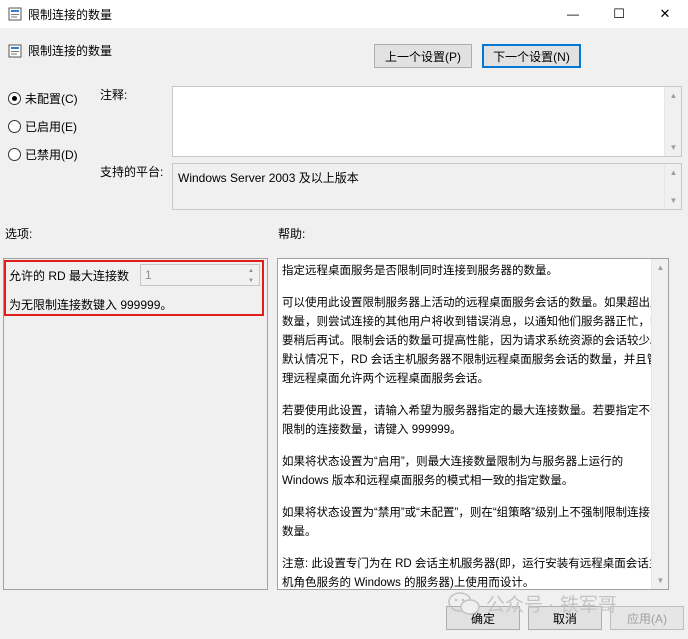  I want to click on comment-scrollbar: ▲ ▼, so click(672, 121).